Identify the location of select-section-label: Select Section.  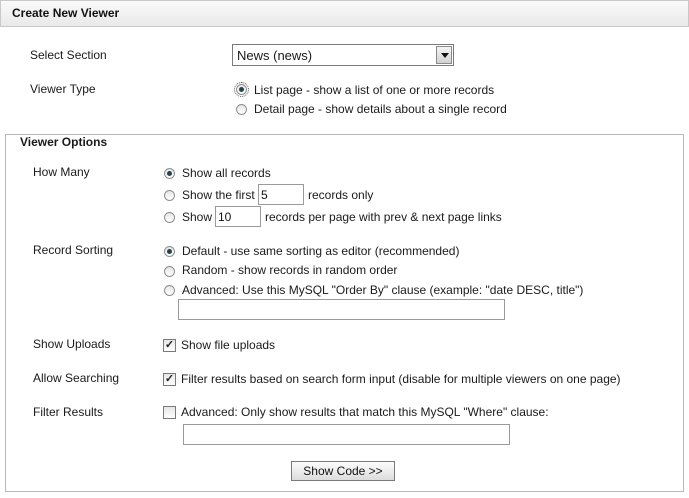
(68, 55).